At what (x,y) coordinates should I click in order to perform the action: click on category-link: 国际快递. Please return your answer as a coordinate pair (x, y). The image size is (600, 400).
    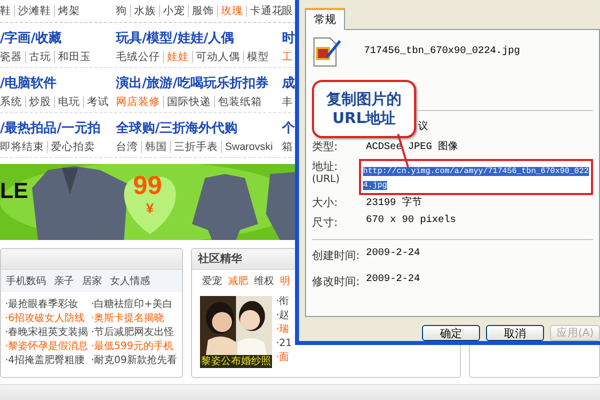
    Looking at the image, I should click on (188, 102).